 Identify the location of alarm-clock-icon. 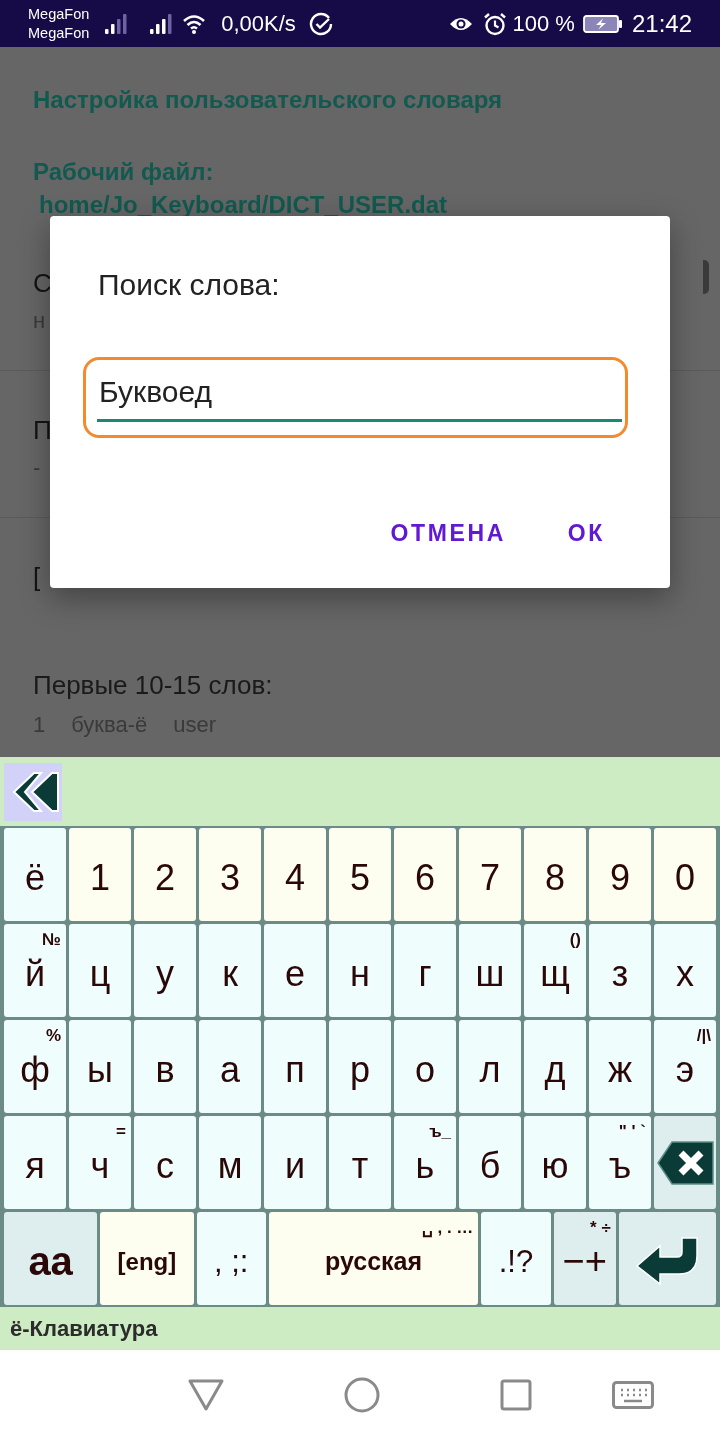
(494, 23).